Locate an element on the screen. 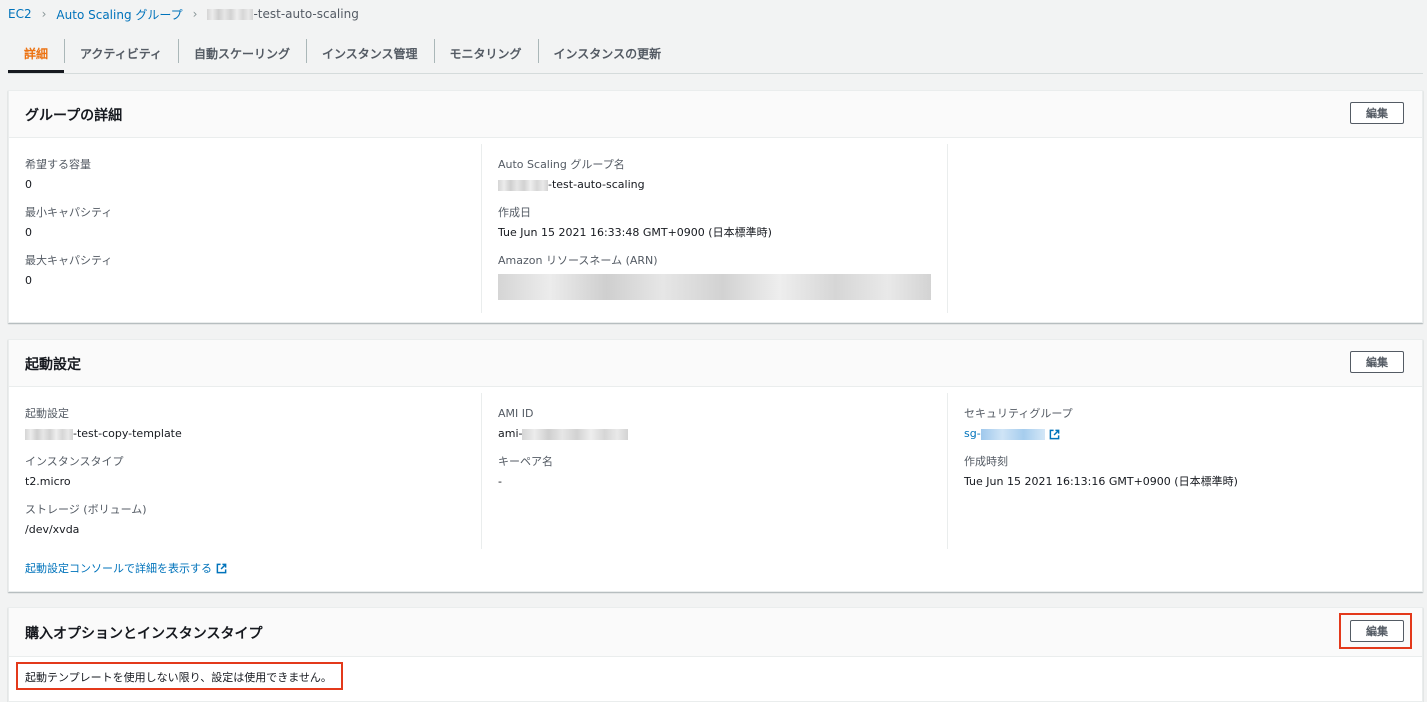 Image resolution: width=1427 pixels, height=702 pixels. max-capacity-label: 最大キャパシティ is located at coordinates (69, 260).